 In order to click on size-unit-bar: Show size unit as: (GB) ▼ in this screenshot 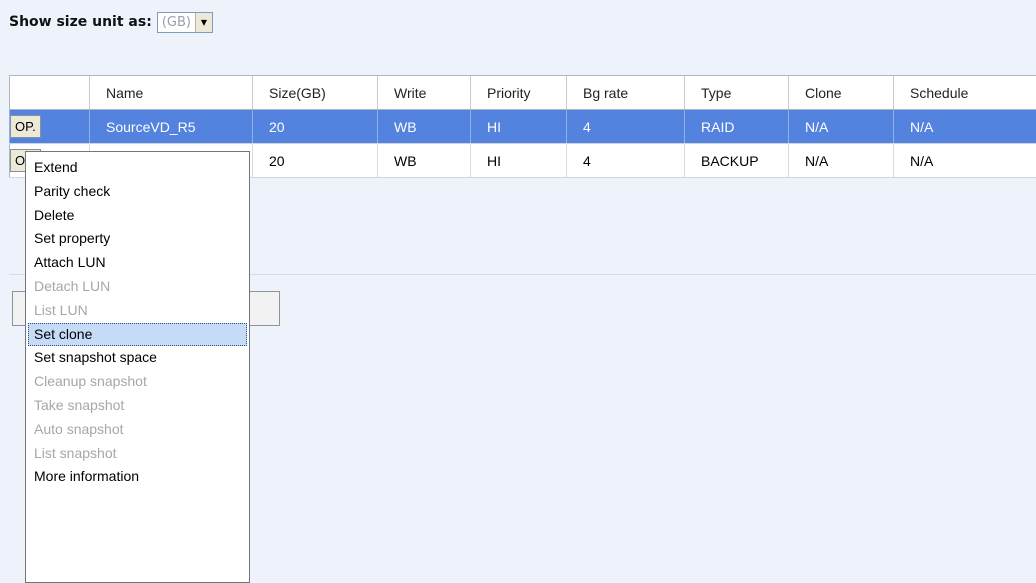, I will do `click(111, 22)`.